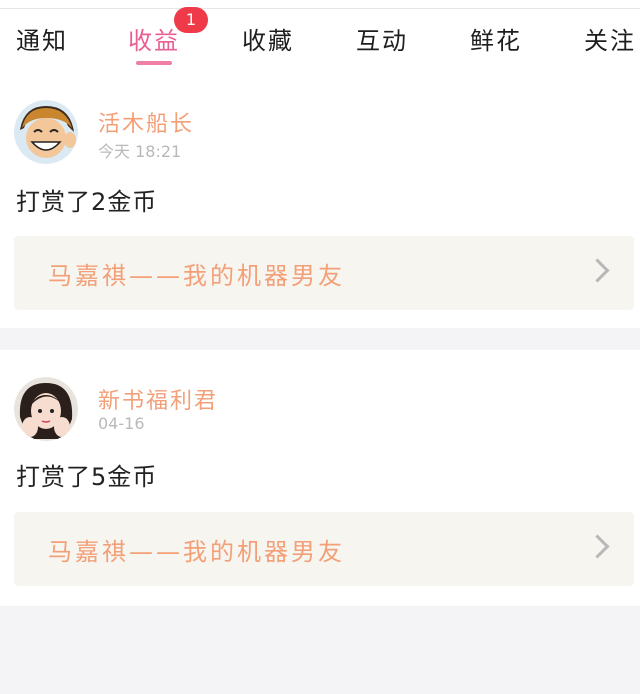 Image resolution: width=640 pixels, height=694 pixels. Describe the element at coordinates (154, 38) in the screenshot. I see `tab-earnings: 收益` at that location.